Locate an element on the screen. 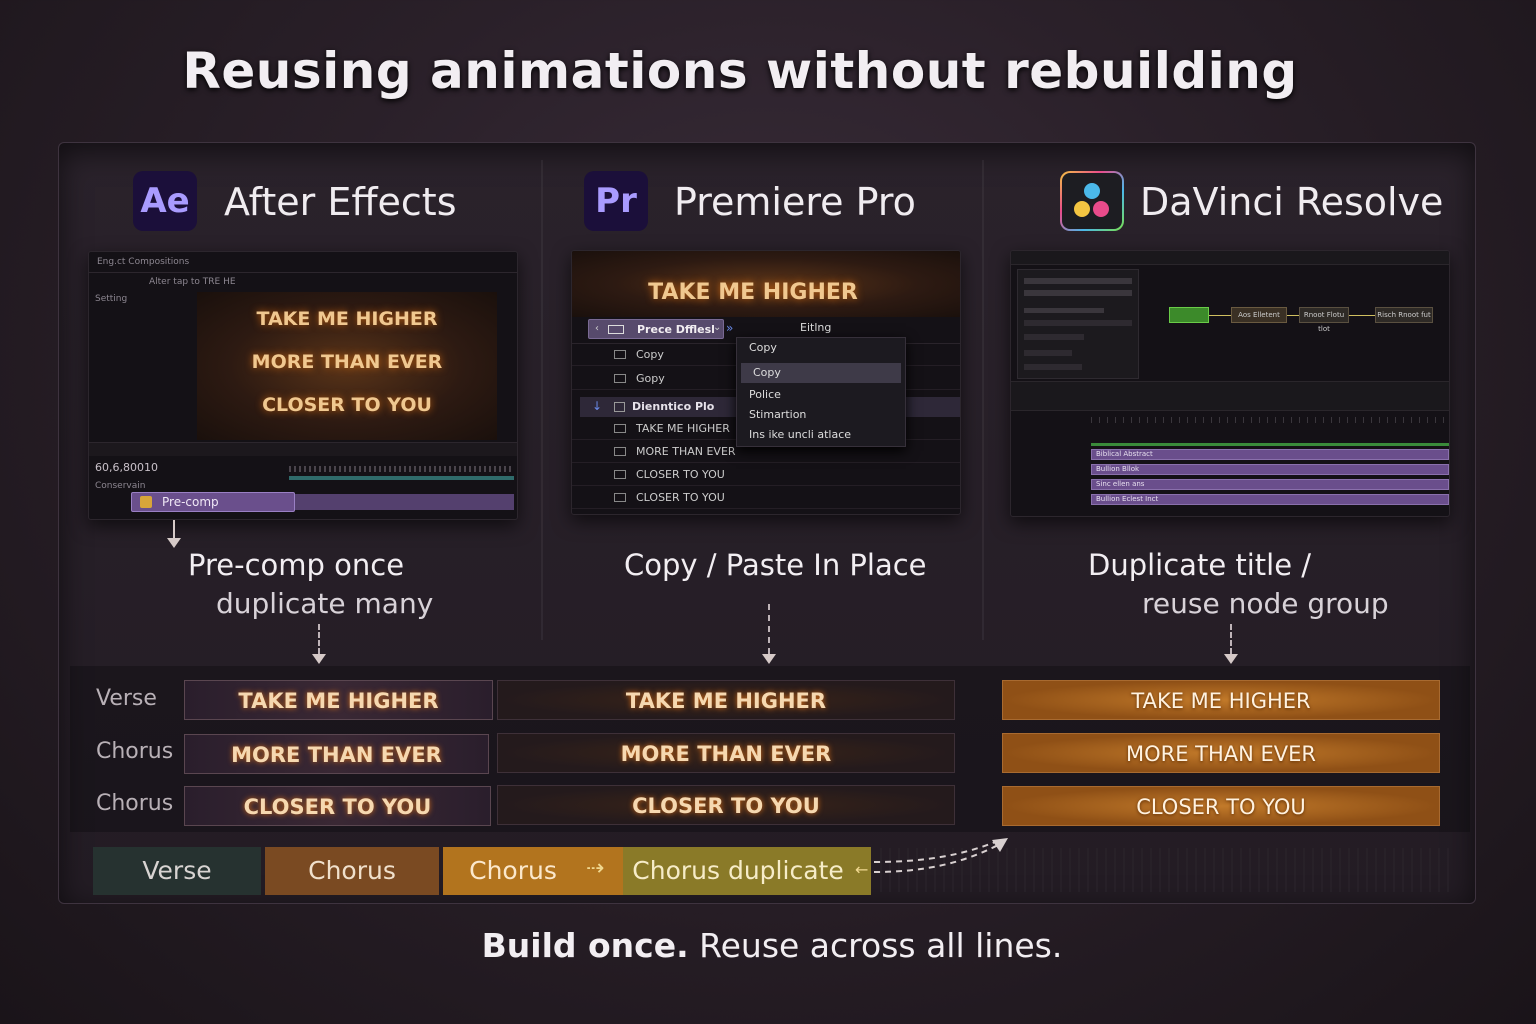 The image size is (1536, 1024). dv-node: Aos Elletent is located at coordinates (1259, 315).